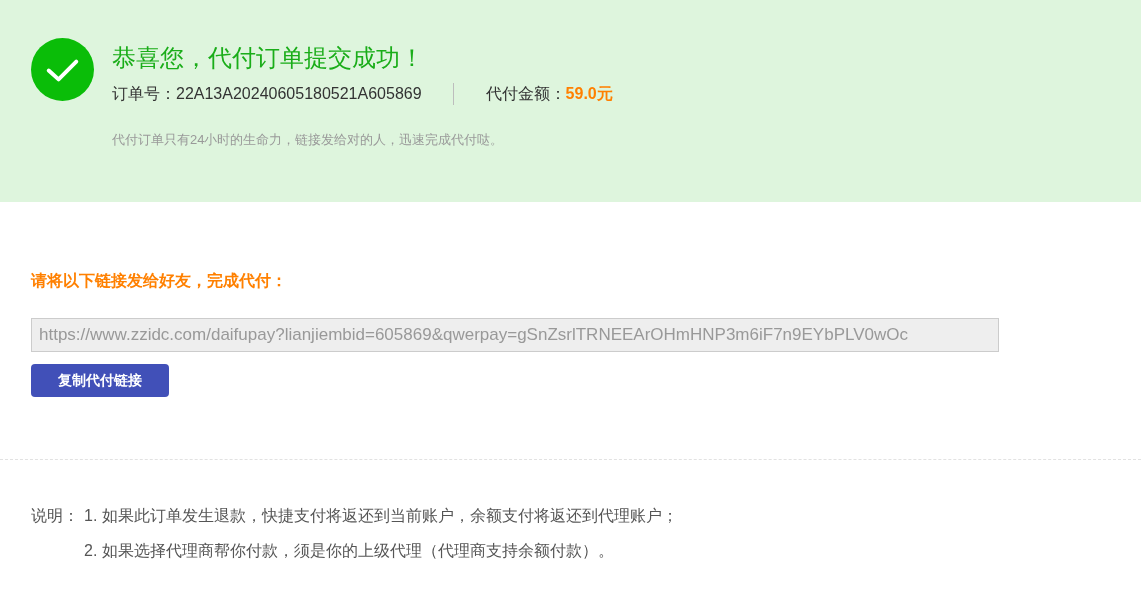 The height and width of the screenshot is (605, 1141). What do you see at coordinates (525, 94) in the screenshot?
I see `amount-label: 代付金额：` at bounding box center [525, 94].